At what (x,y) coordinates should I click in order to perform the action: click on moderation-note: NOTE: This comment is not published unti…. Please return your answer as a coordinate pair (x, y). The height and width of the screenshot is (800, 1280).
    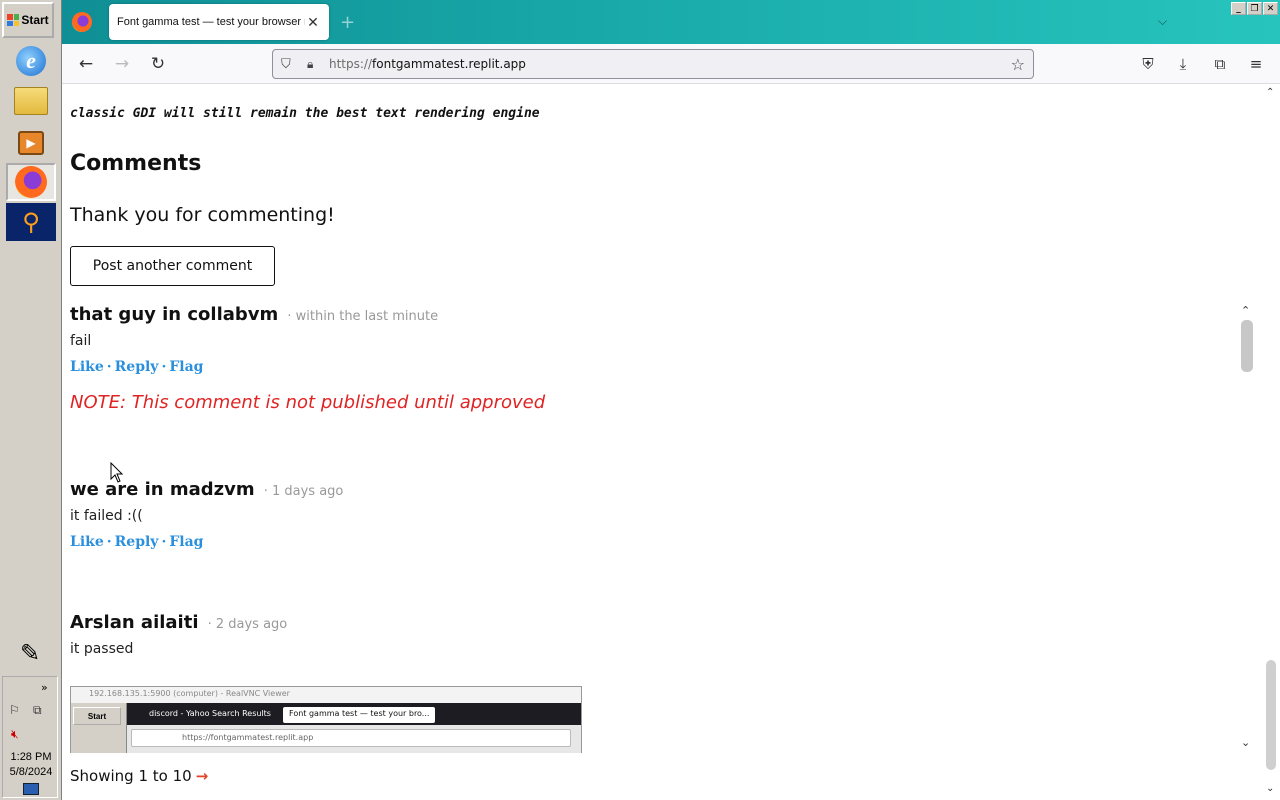
    Looking at the image, I should click on (308, 402).